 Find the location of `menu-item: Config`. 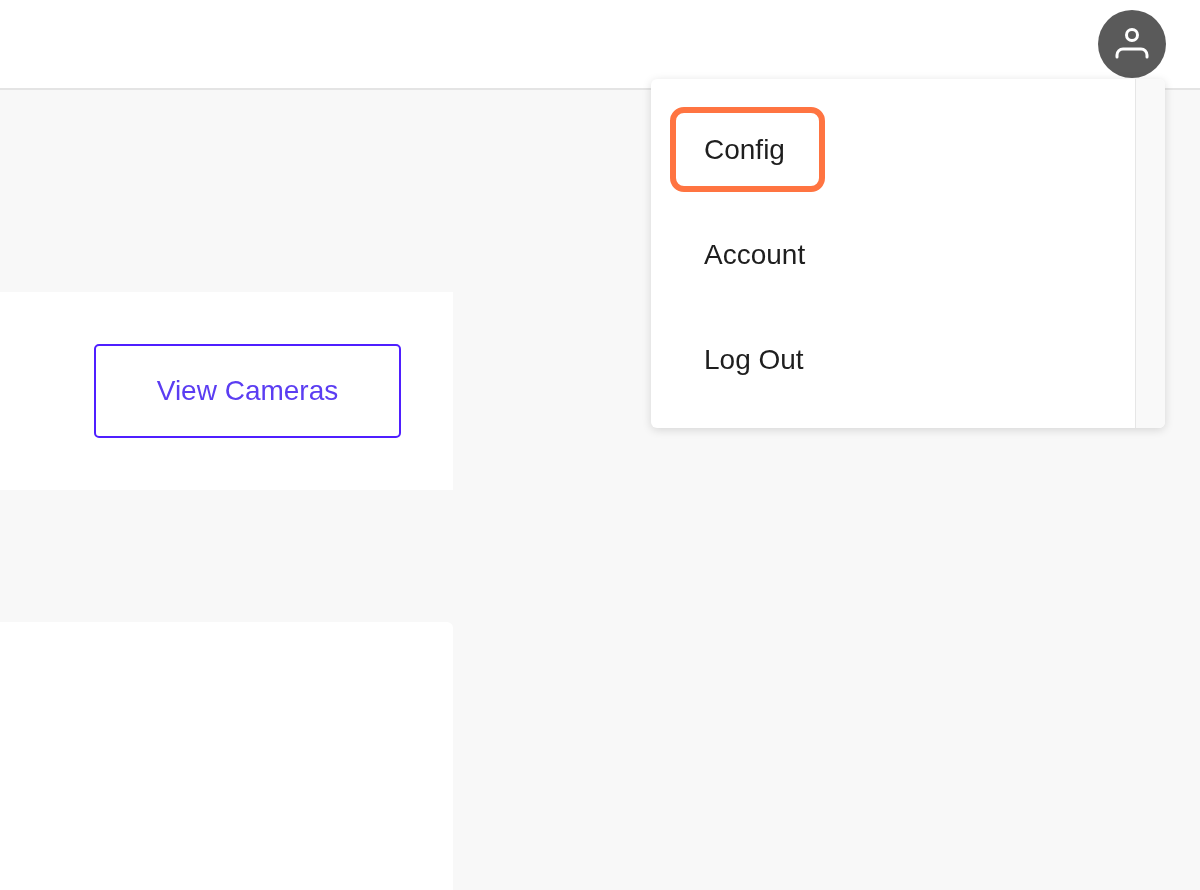

menu-item: Config is located at coordinates (747, 149).